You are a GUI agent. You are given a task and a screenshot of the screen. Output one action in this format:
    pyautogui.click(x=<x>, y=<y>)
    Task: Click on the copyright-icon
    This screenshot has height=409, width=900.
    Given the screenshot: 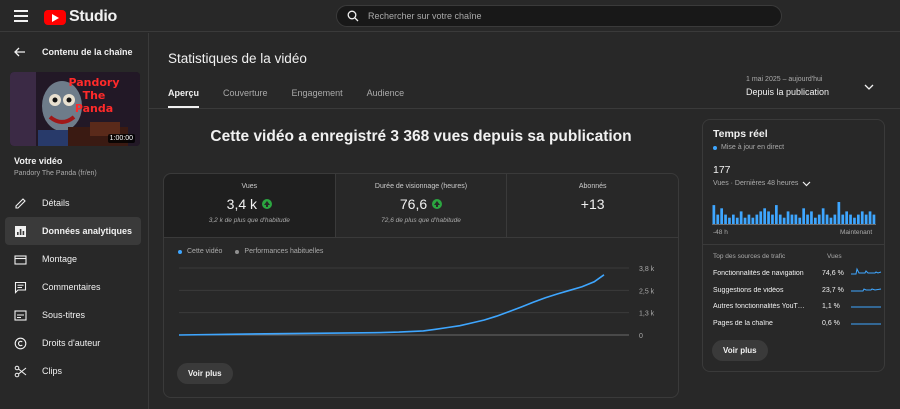 What is the action you would take?
    pyautogui.click(x=20, y=343)
    